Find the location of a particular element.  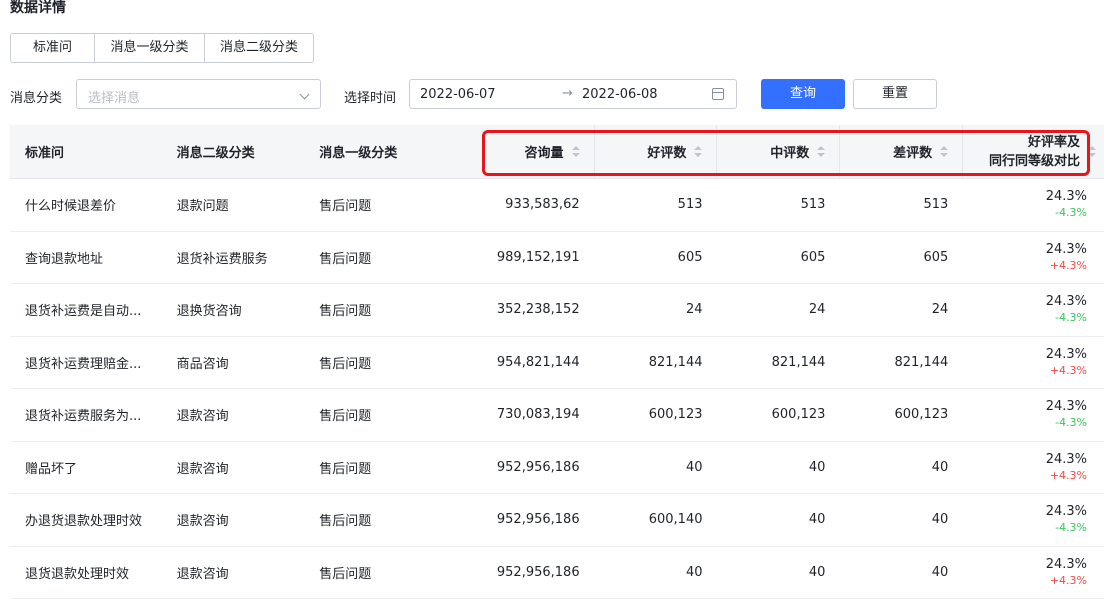

col-header-good: 好评数 is located at coordinates (656, 151).